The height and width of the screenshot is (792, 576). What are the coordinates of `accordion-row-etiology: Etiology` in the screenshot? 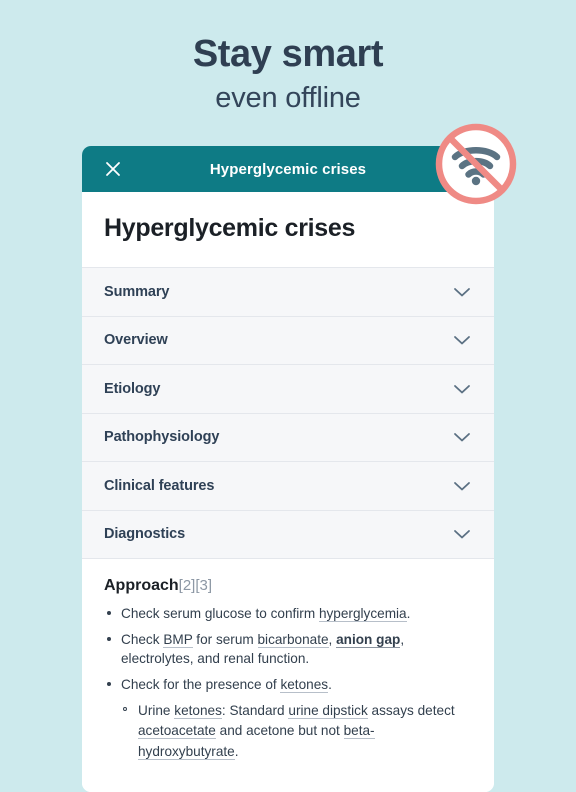 It's located at (288, 388).